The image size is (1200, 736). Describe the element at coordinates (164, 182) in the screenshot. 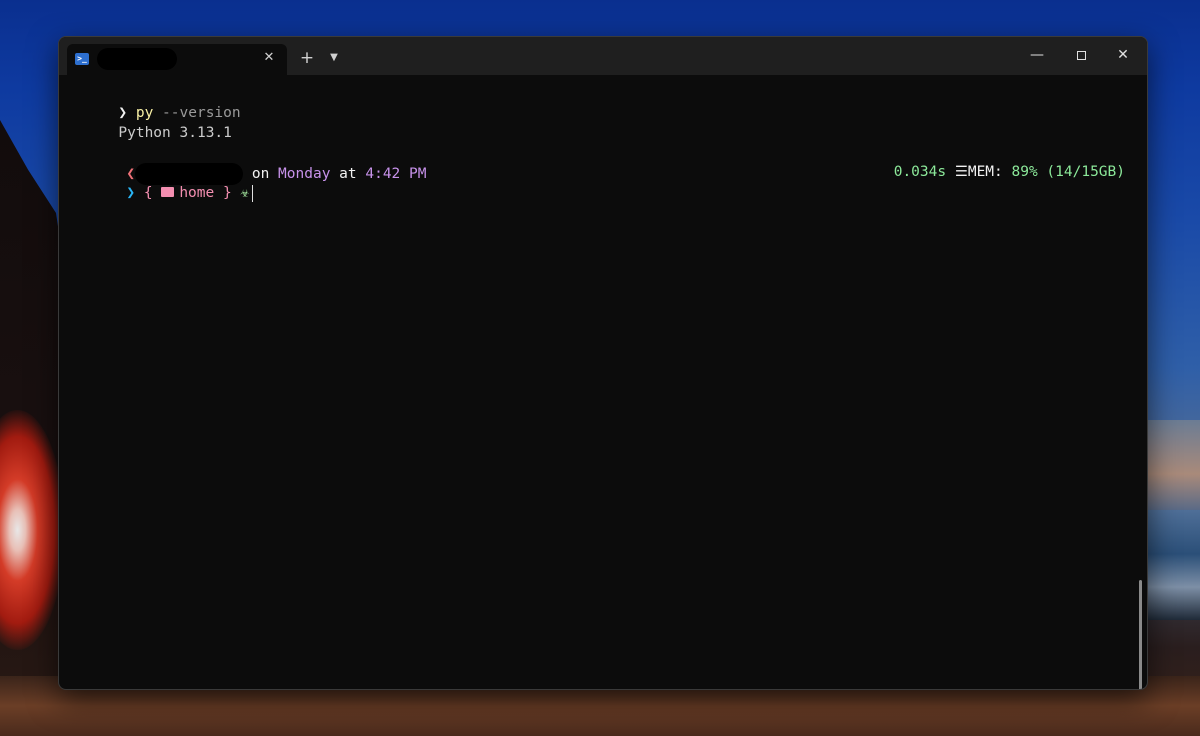

I see `prompt-line: ❯ { home } ☣` at that location.